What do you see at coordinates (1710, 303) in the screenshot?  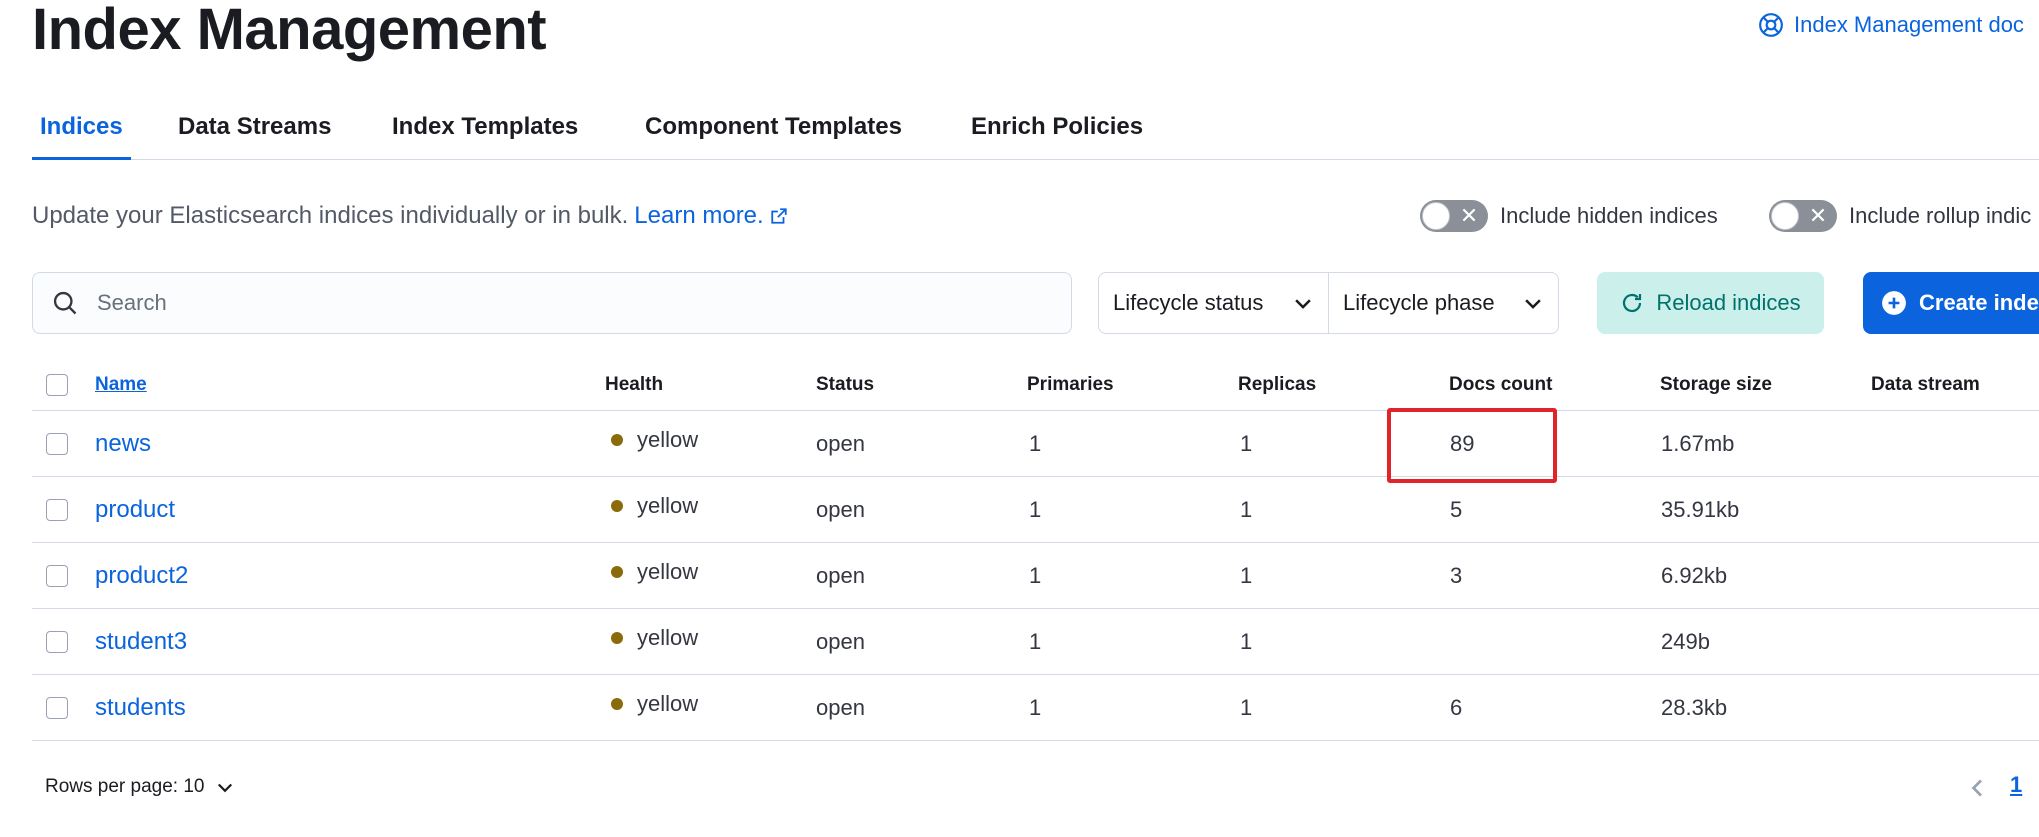 I see `reload-indices-button: Reload indices` at bounding box center [1710, 303].